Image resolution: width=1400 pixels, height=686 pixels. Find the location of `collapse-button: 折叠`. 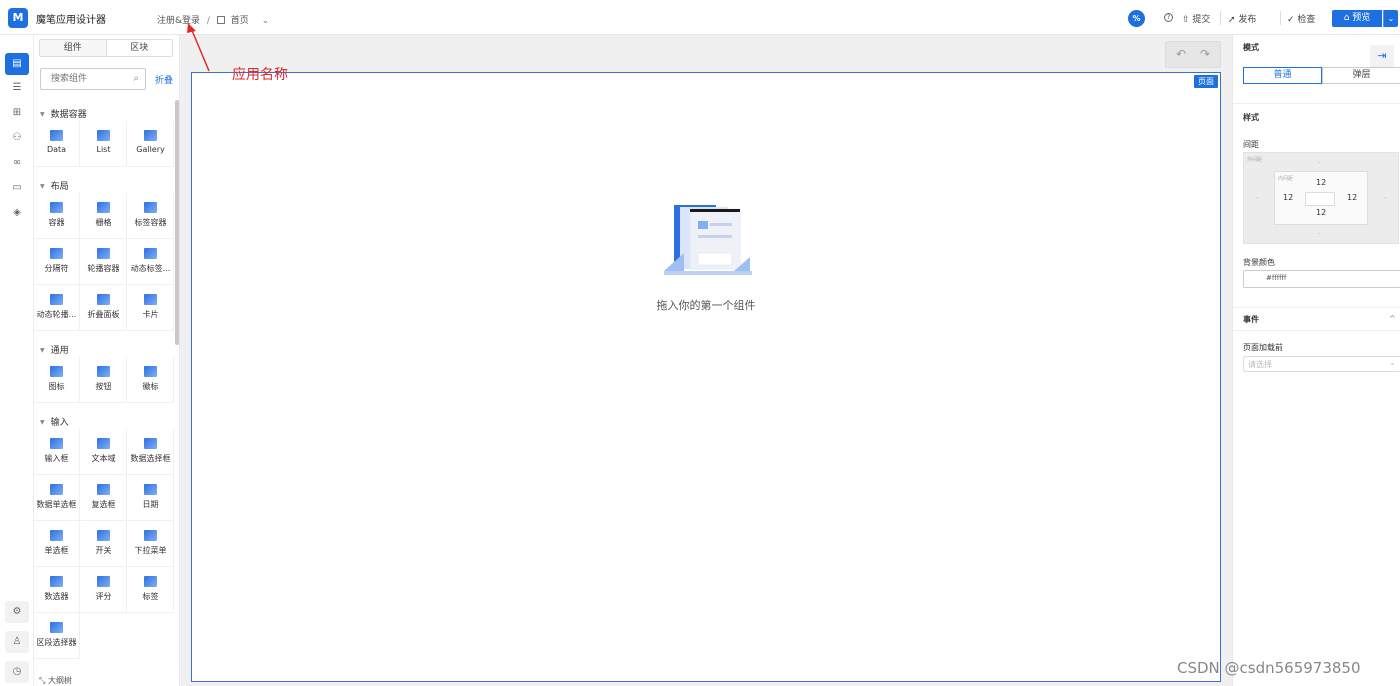

collapse-button: 折叠 is located at coordinates (164, 79).